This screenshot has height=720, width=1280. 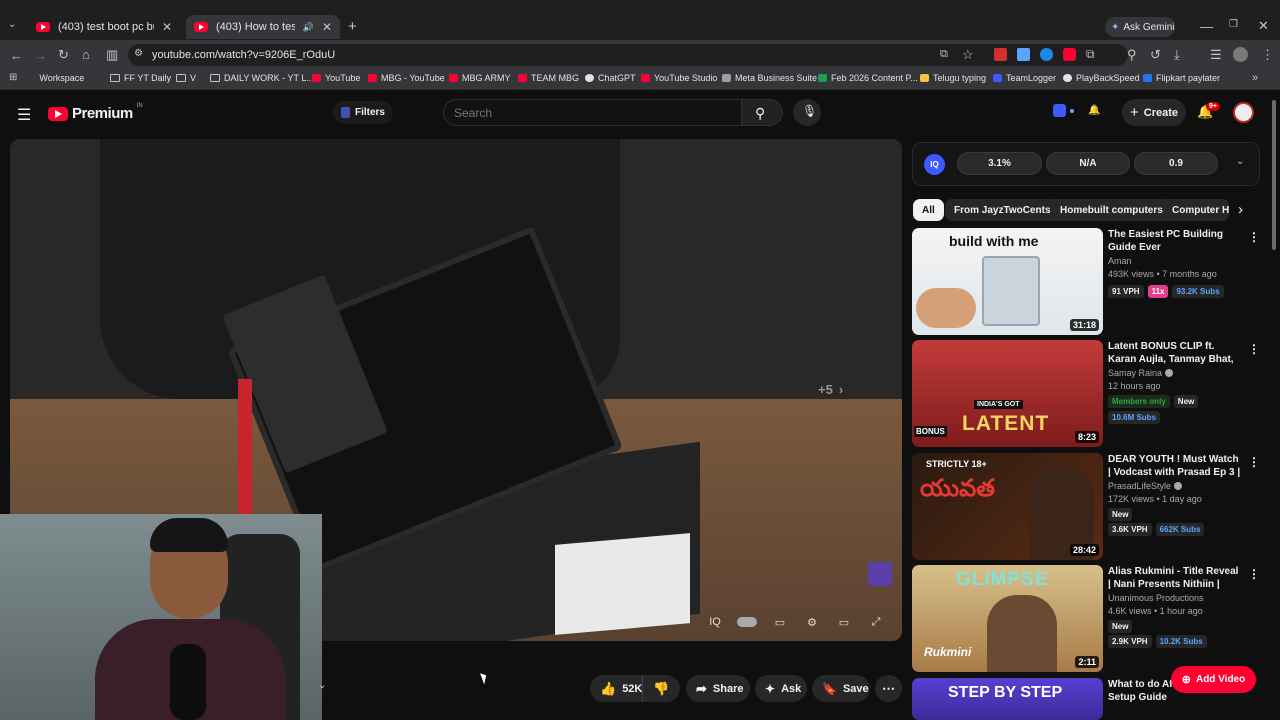 What do you see at coordinates (1002, 210) in the screenshot?
I see `chip-from-jayztwocents: From JayzTwoCents` at bounding box center [1002, 210].